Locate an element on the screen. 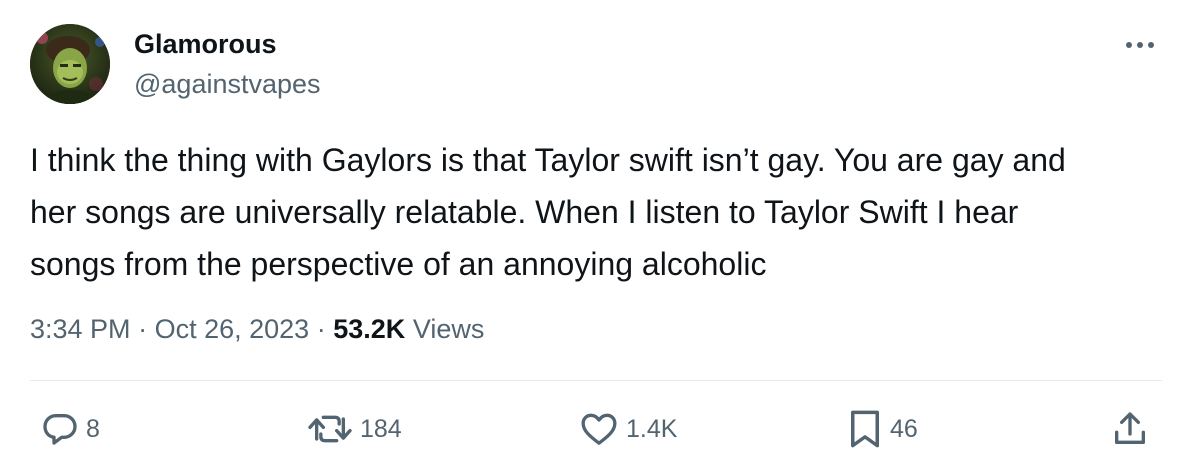  like-count: 1.4K is located at coordinates (652, 429).